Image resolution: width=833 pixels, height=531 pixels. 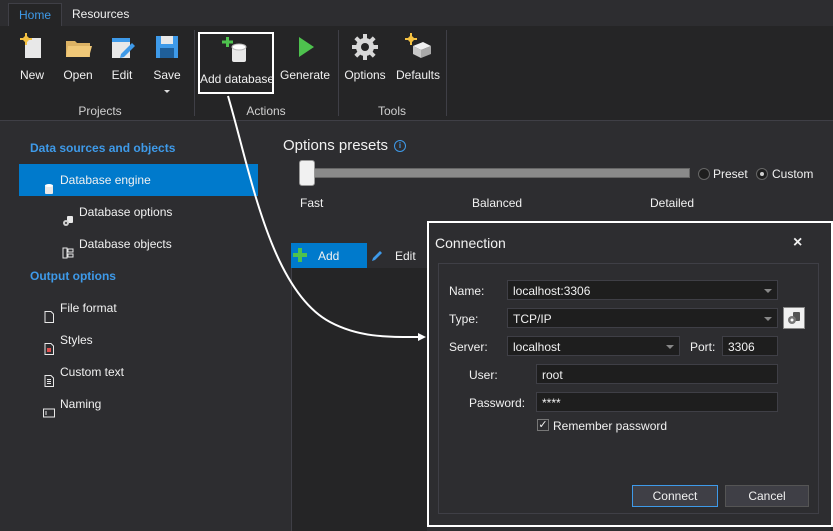 I want to click on port-input: 3306, so click(x=750, y=346).